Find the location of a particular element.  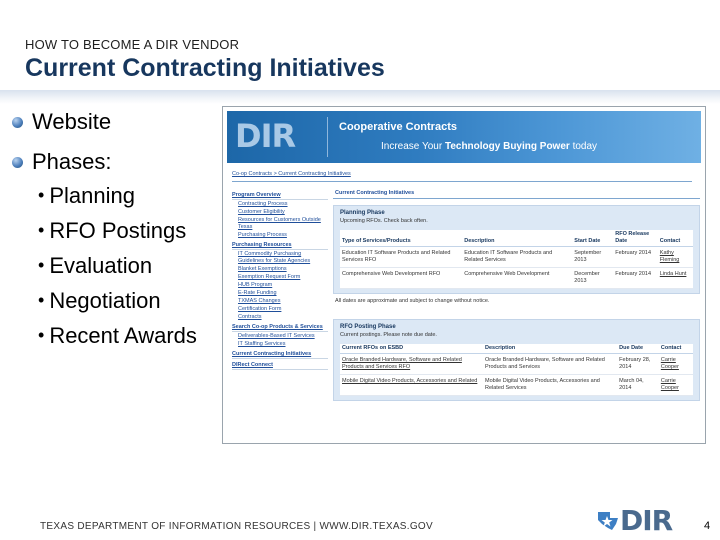

rfo-title: RFO Posting Phase is located at coordinates (368, 327).